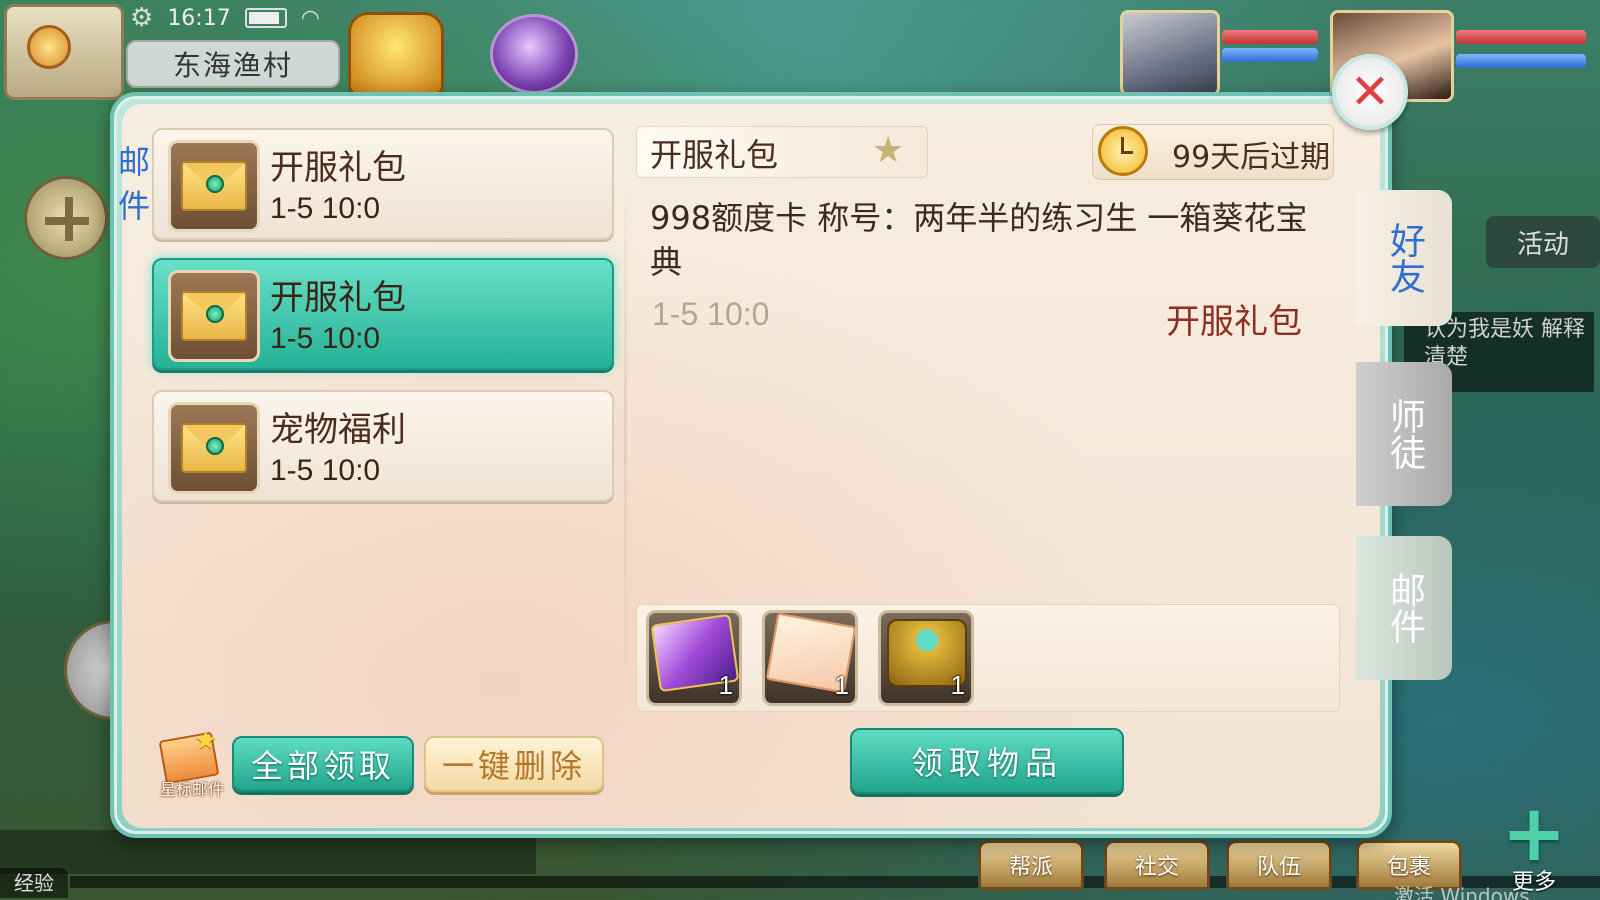 The image size is (1600, 900). Describe the element at coordinates (199, 18) in the screenshot. I see `clock-time: 16:17` at that location.